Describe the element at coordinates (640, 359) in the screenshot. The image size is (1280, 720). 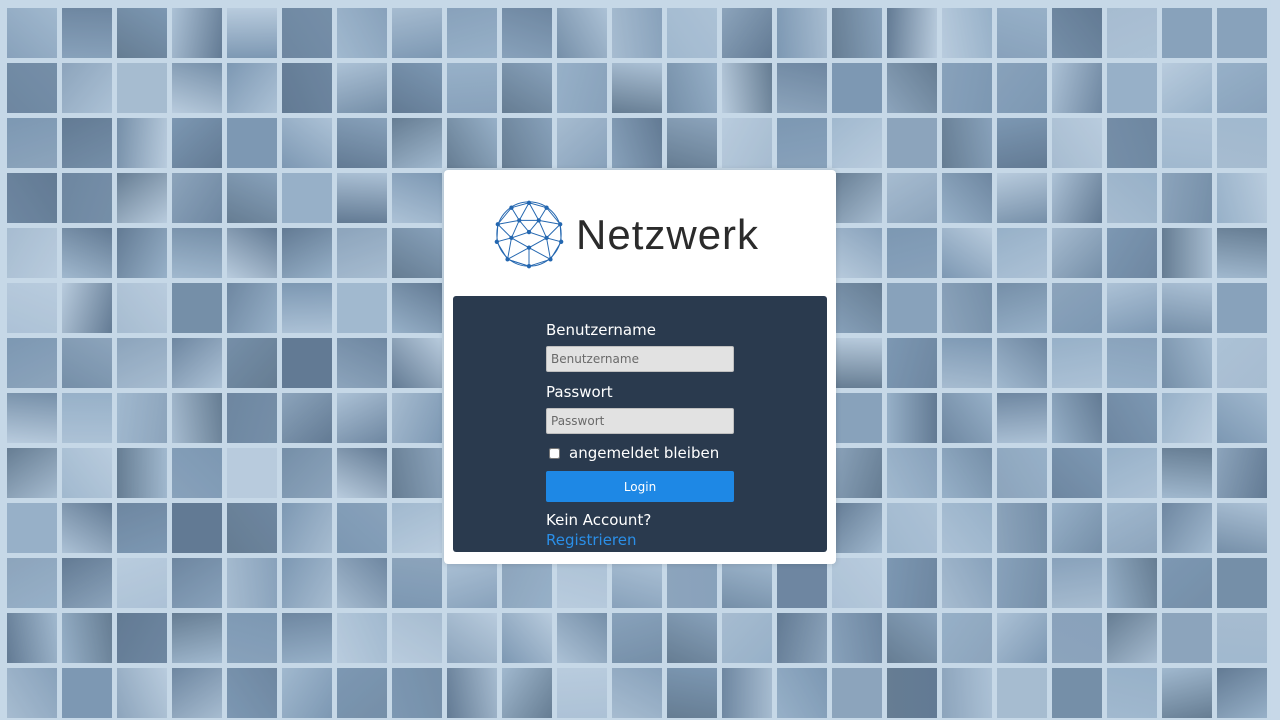
I see `username-input` at that location.